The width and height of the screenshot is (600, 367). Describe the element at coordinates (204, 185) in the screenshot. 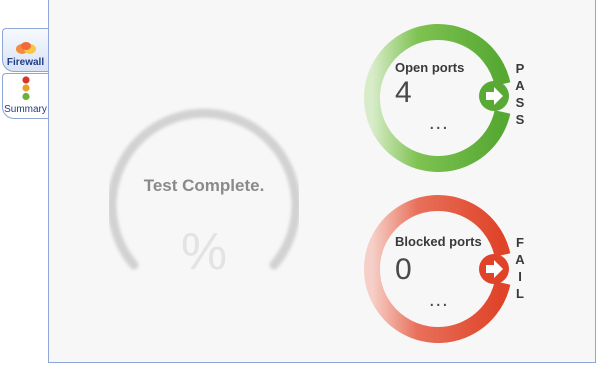

I see `test-status: Test Complete.` at that location.